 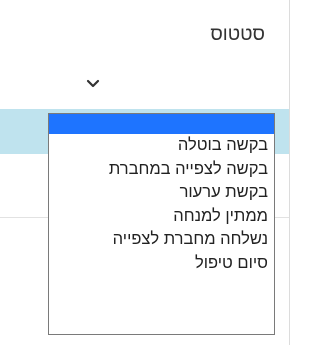 I want to click on status-option-notebook-sent: נשלחה מחברת לצפייה, so click(x=161, y=240).